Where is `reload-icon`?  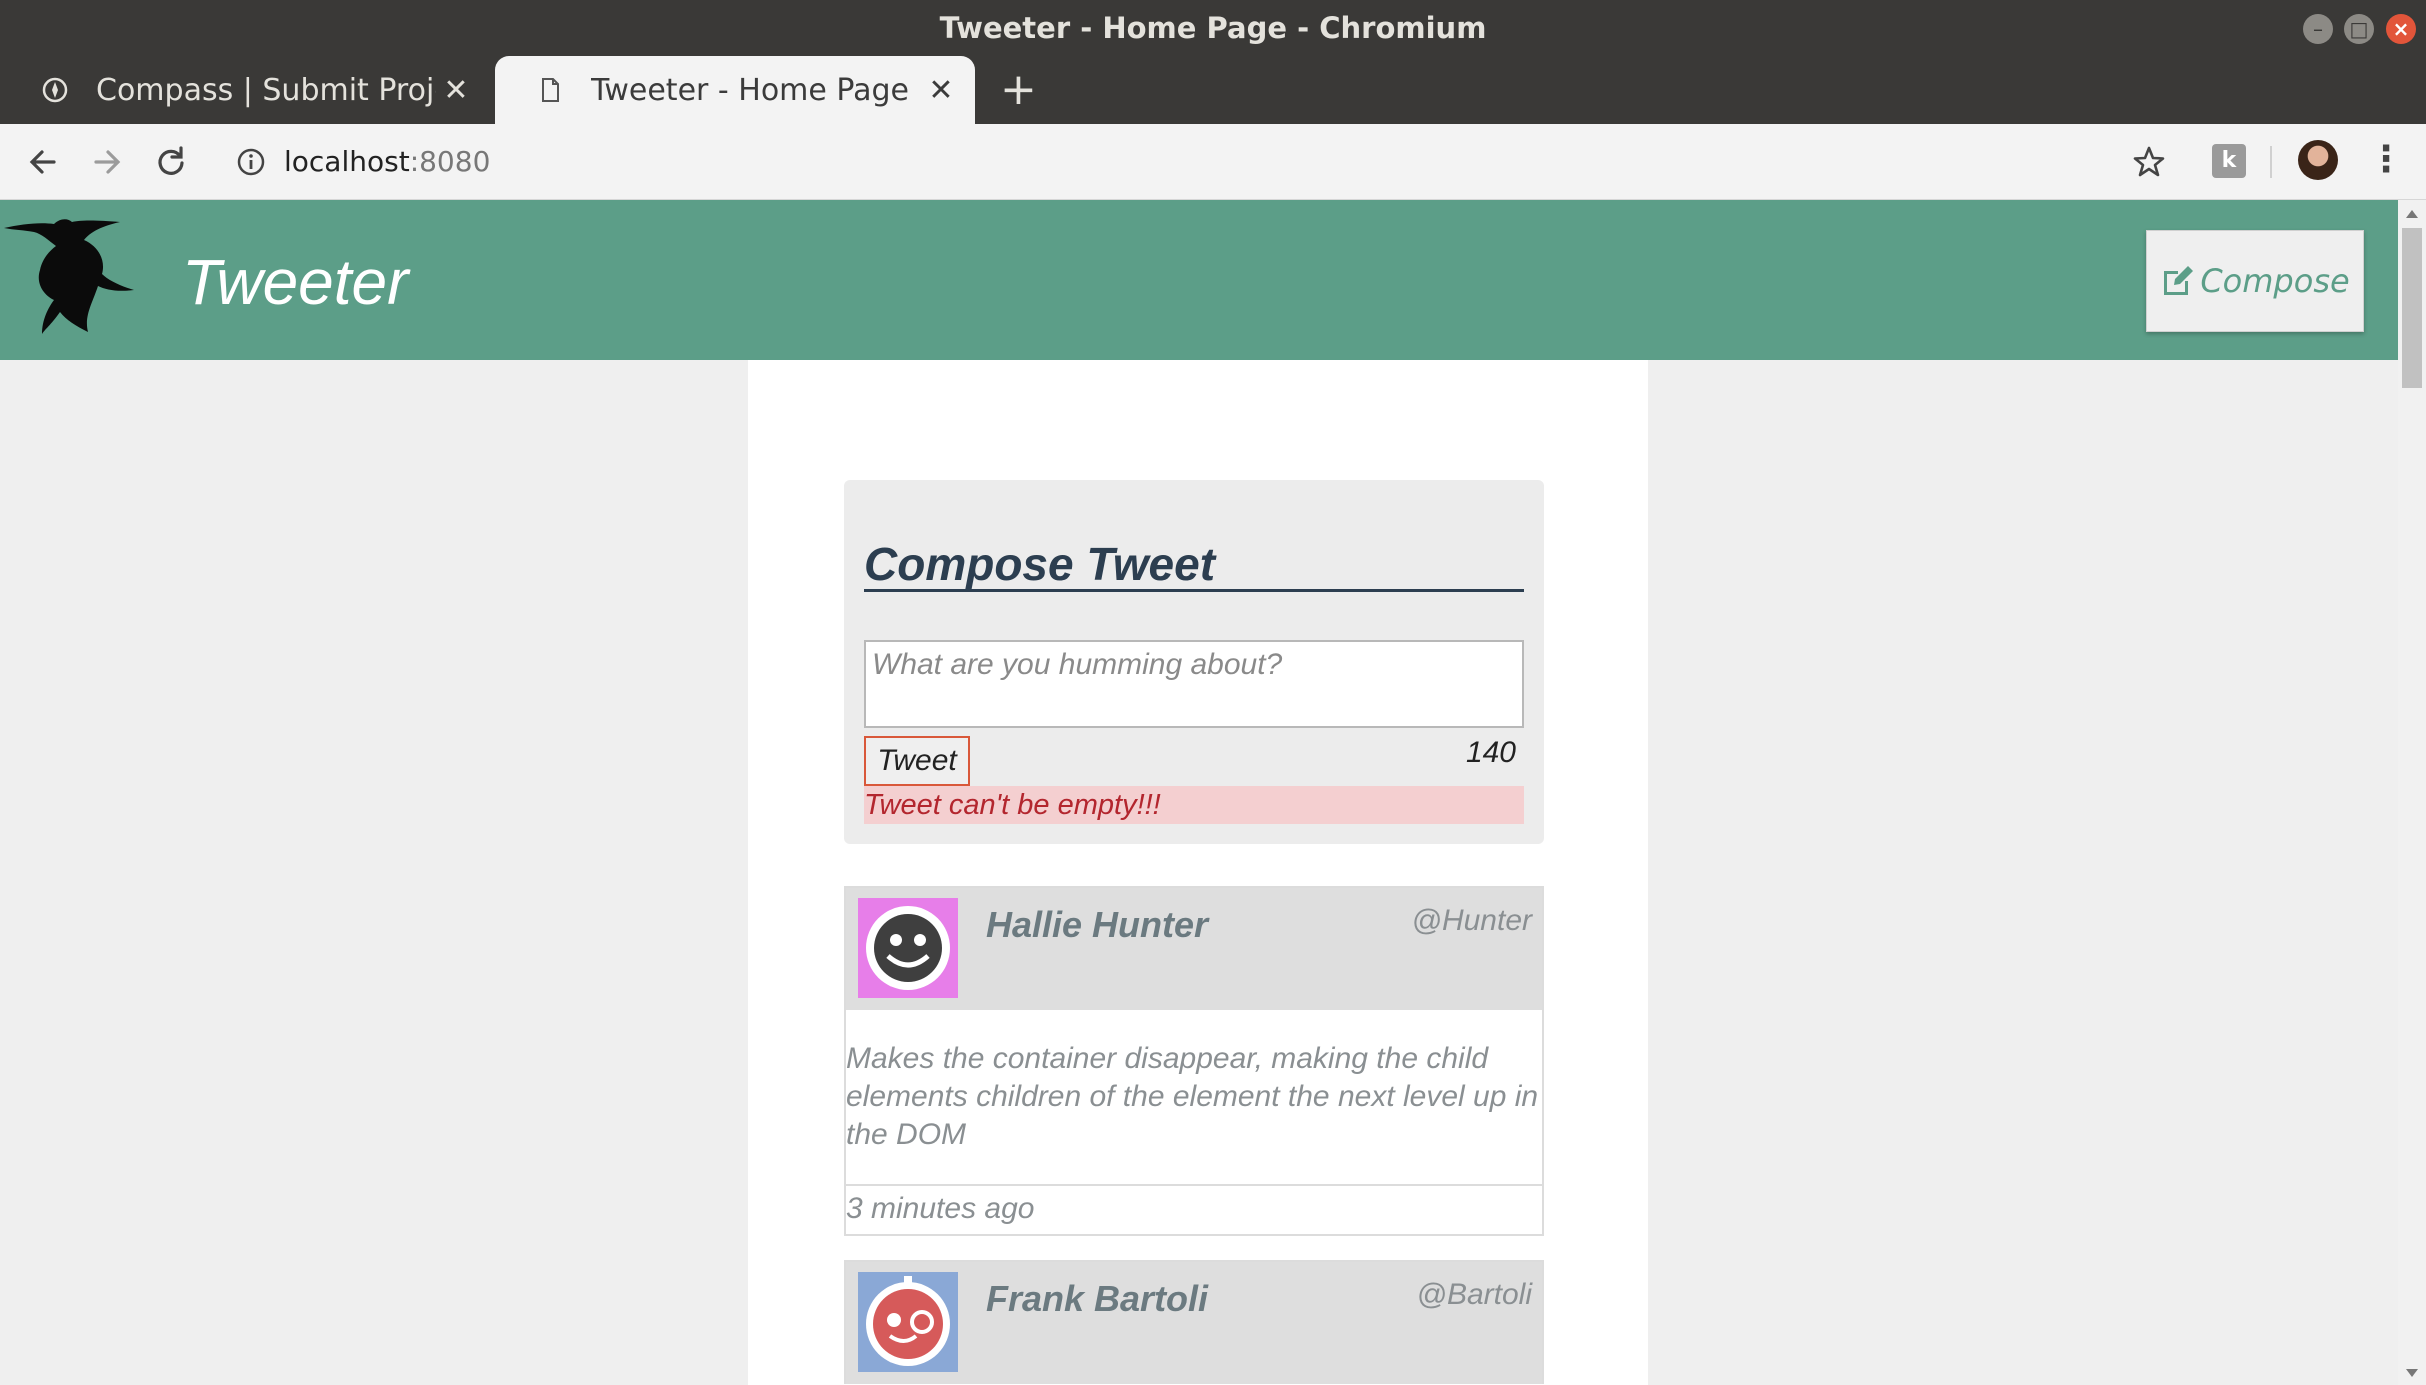 reload-icon is located at coordinates (171, 162).